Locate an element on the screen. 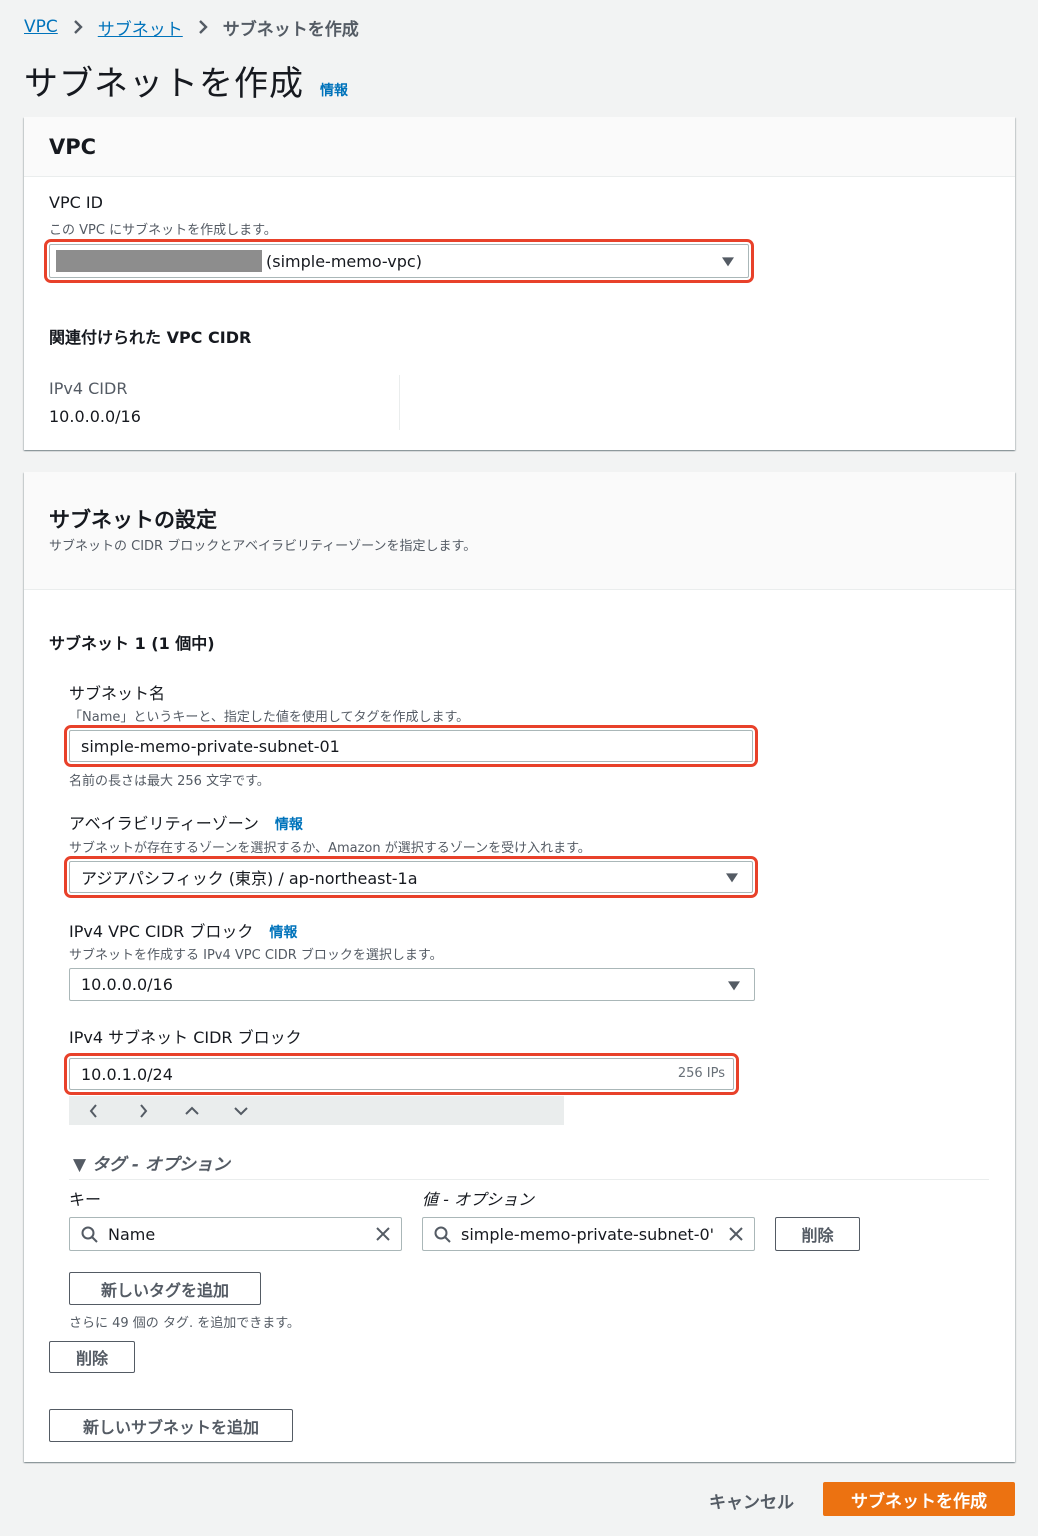 The width and height of the screenshot is (1038, 1536). vpc-cidr-block-label: IPv4 VPC CIDR ブロック is located at coordinates (161, 931).